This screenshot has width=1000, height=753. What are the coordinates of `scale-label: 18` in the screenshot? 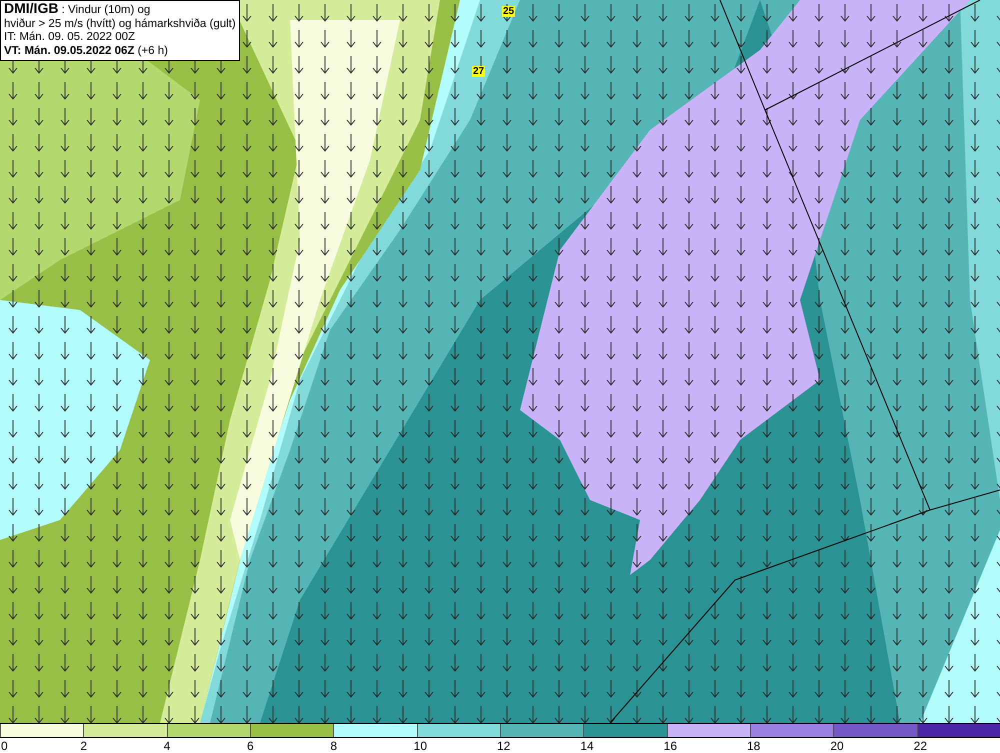 It's located at (753, 745).